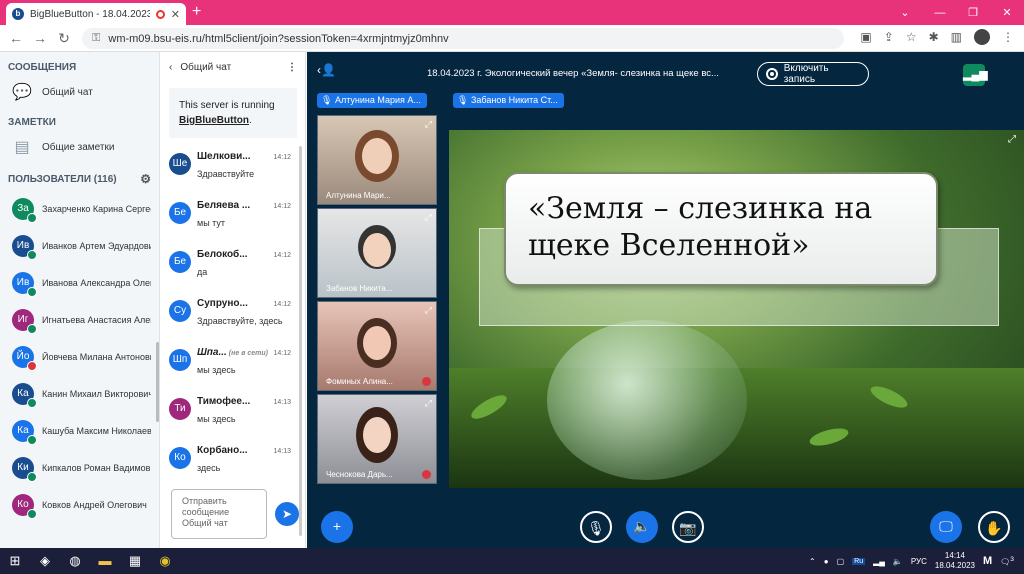 The image size is (1024, 574). What do you see at coordinates (180, 213) in the screenshot?
I see `message-avatar: Бе` at bounding box center [180, 213].